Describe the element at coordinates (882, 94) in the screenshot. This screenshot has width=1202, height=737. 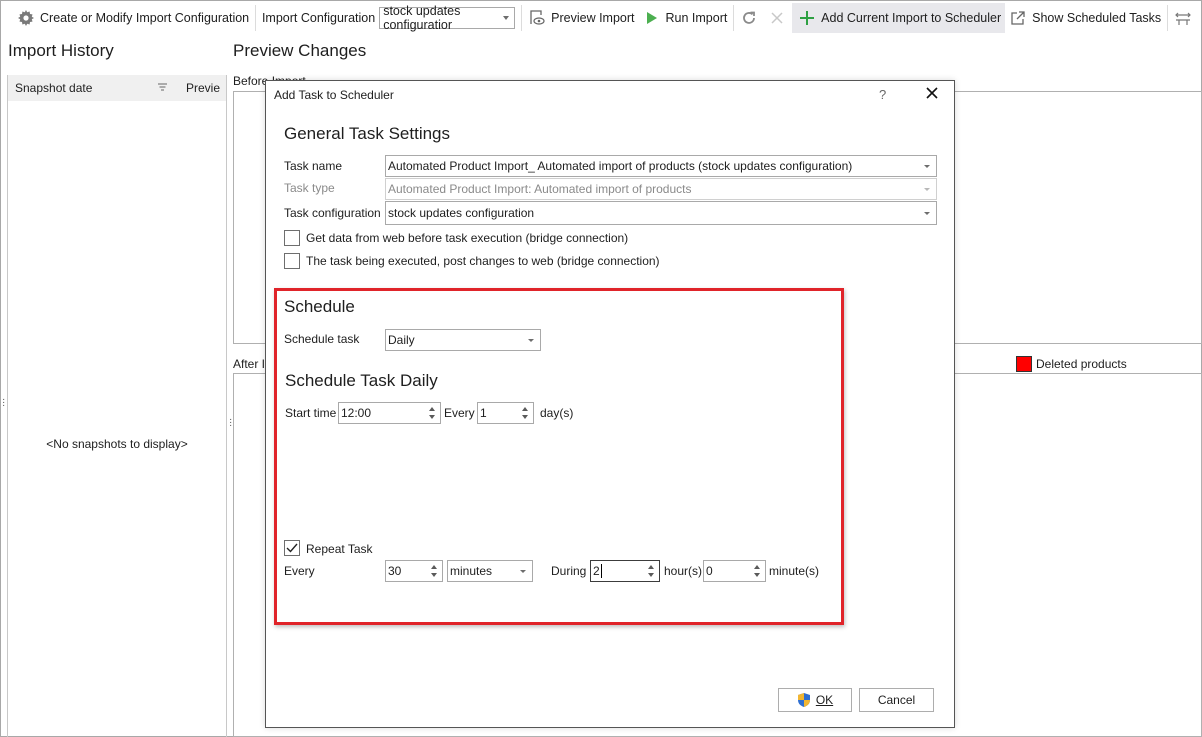
I see `help-button: ?` at that location.